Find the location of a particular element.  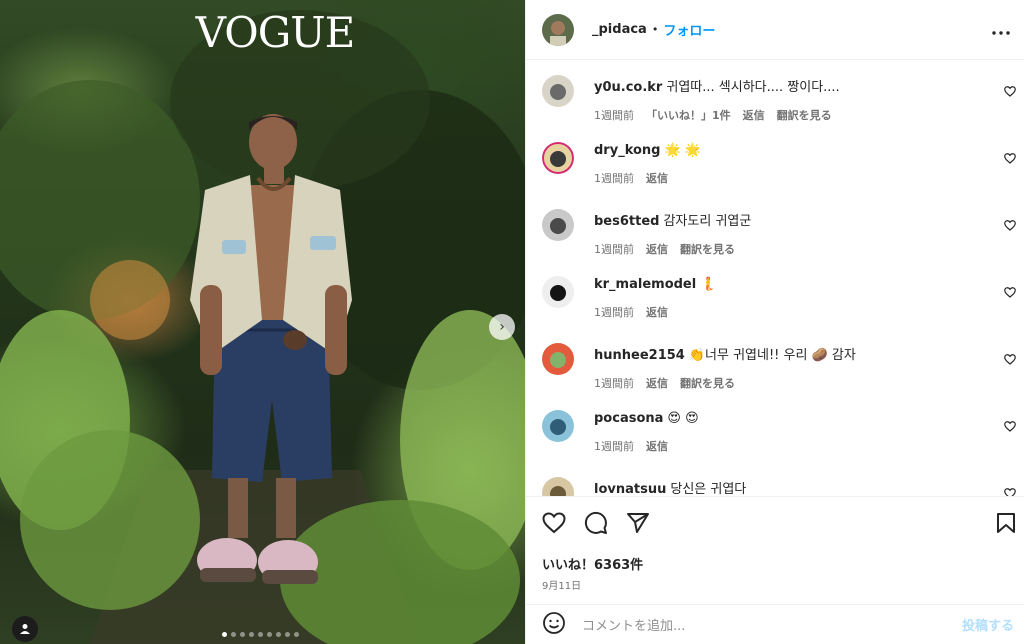

comment-item: kr_malemodel 🧜 1週間前 返信 is located at coordinates (783, 308).